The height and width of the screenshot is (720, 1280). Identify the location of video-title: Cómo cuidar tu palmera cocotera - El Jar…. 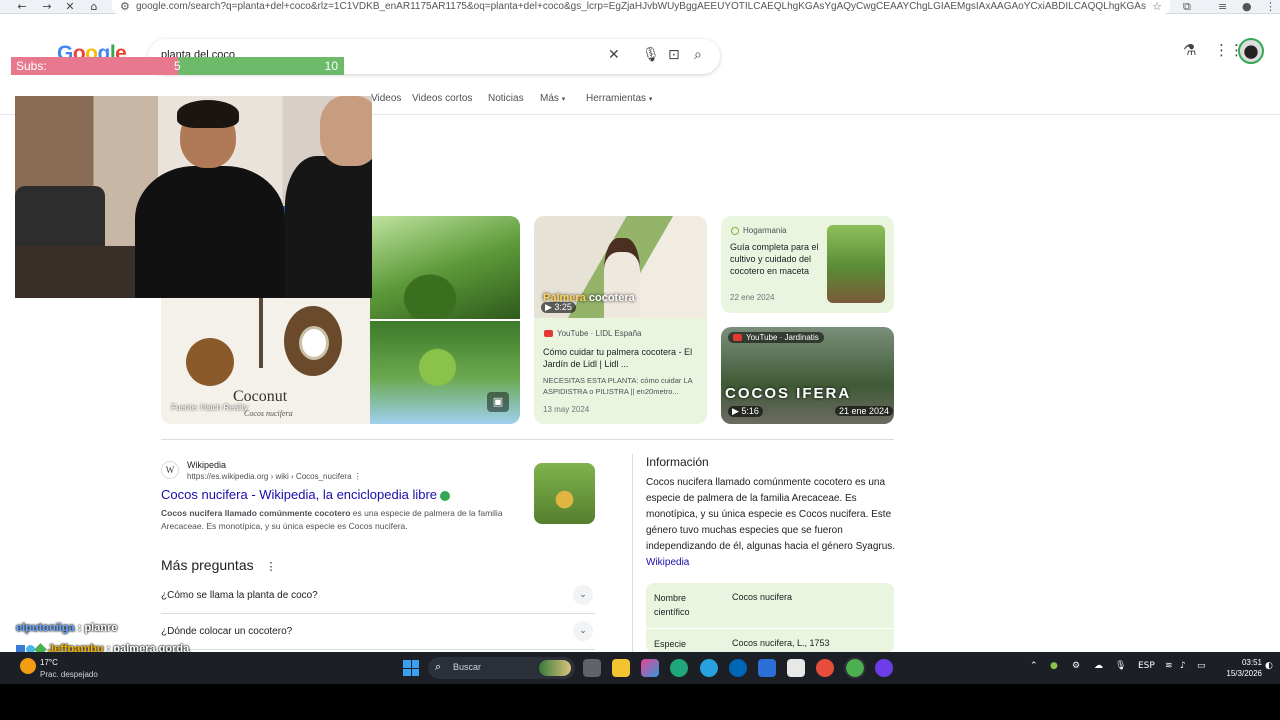
(622, 358).